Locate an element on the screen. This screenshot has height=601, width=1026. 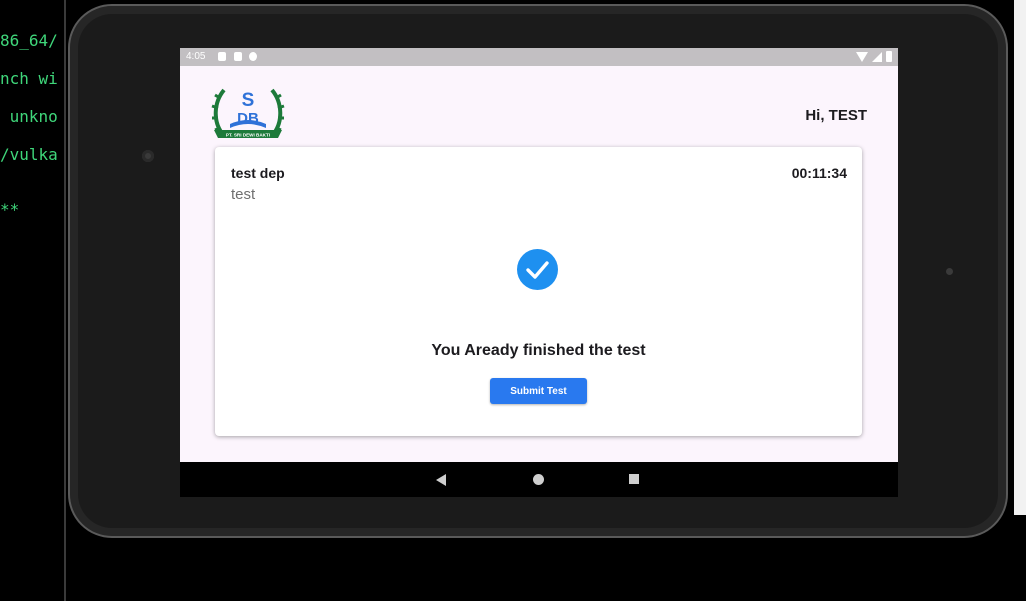
terminal-line: /vulka is located at coordinates (29, 154).